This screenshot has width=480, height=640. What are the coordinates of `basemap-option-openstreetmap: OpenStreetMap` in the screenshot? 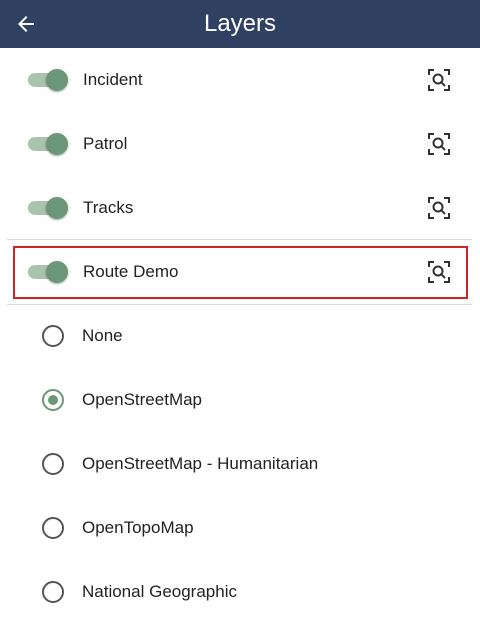 It's located at (240, 400).